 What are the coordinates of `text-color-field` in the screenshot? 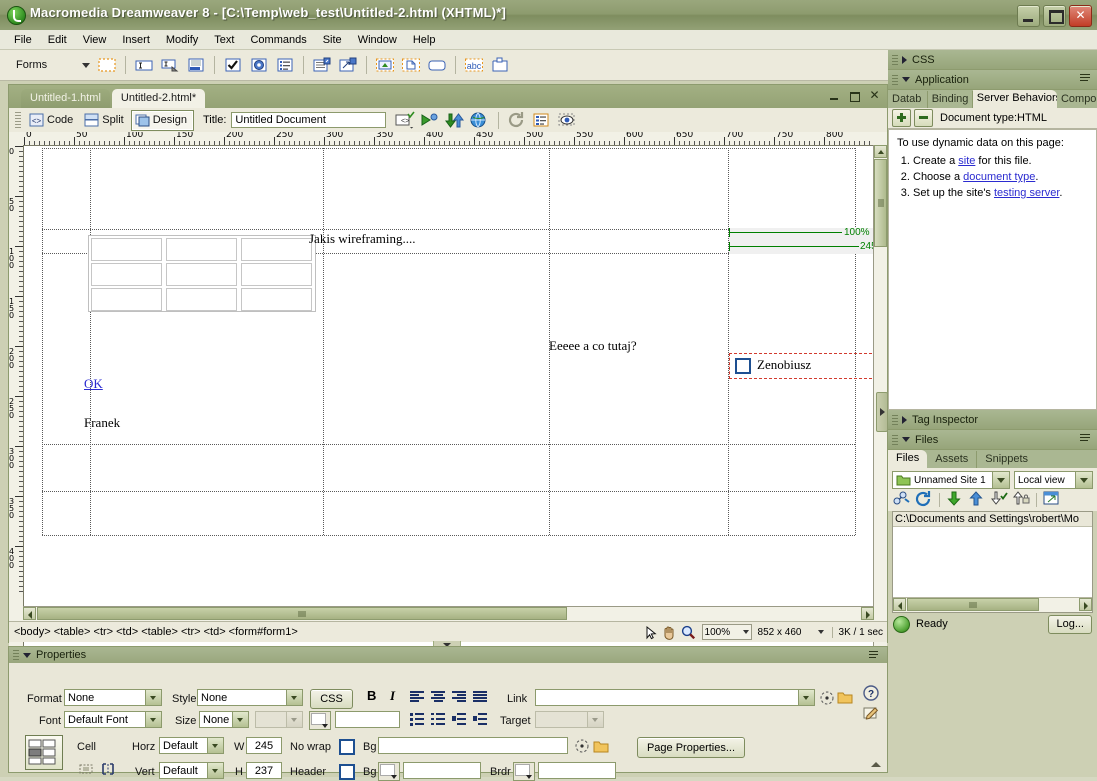 It's located at (367, 719).